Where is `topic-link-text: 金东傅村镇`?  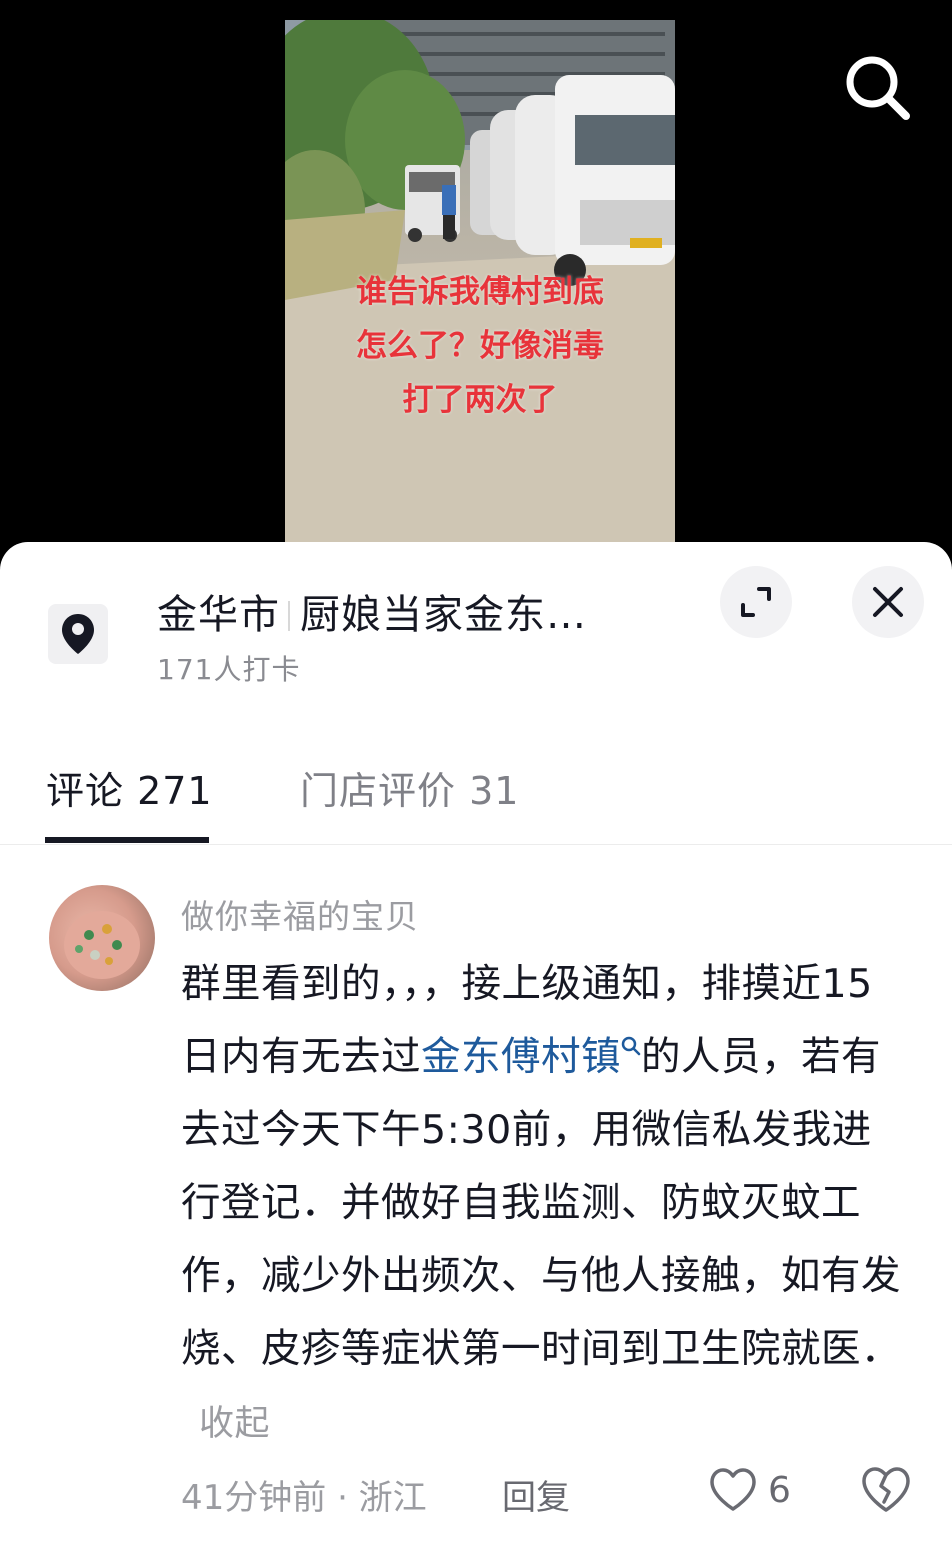 topic-link-text: 金东傅村镇 is located at coordinates (521, 1057).